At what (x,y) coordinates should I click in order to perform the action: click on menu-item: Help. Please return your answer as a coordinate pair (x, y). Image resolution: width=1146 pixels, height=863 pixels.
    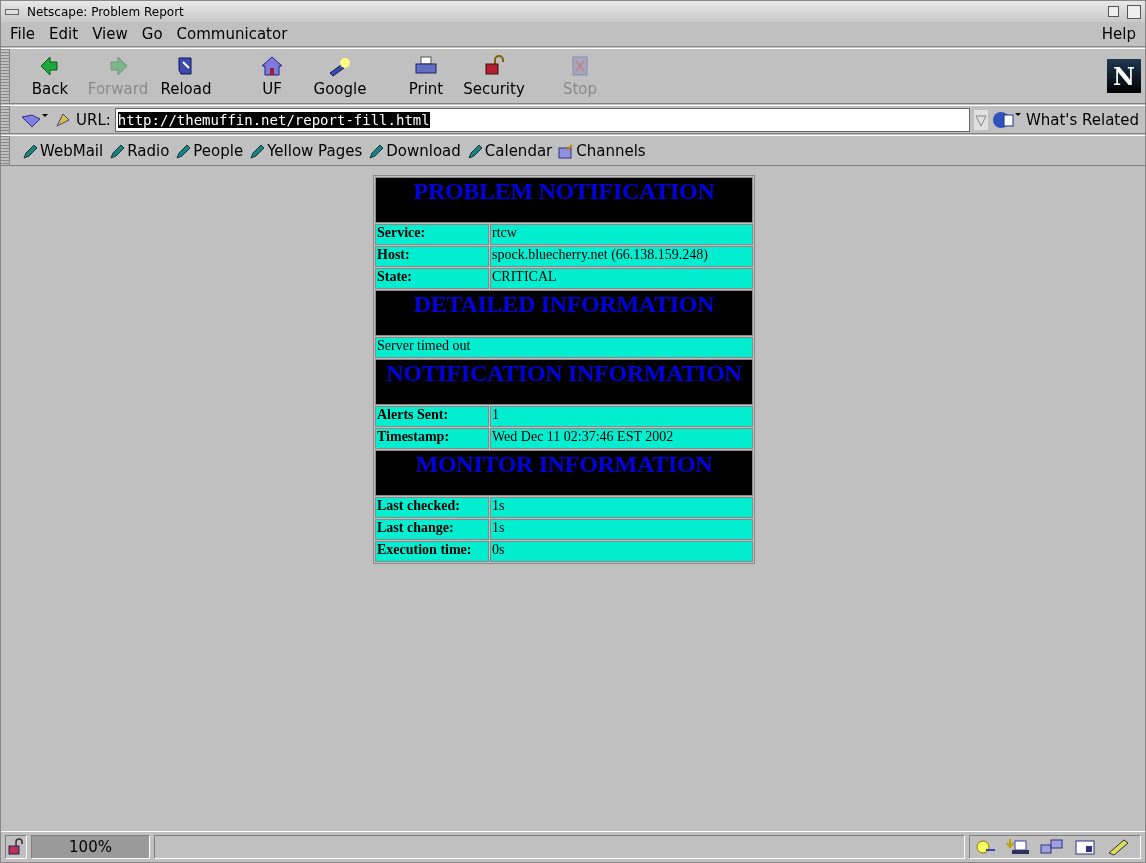
    Looking at the image, I should click on (1118, 34).